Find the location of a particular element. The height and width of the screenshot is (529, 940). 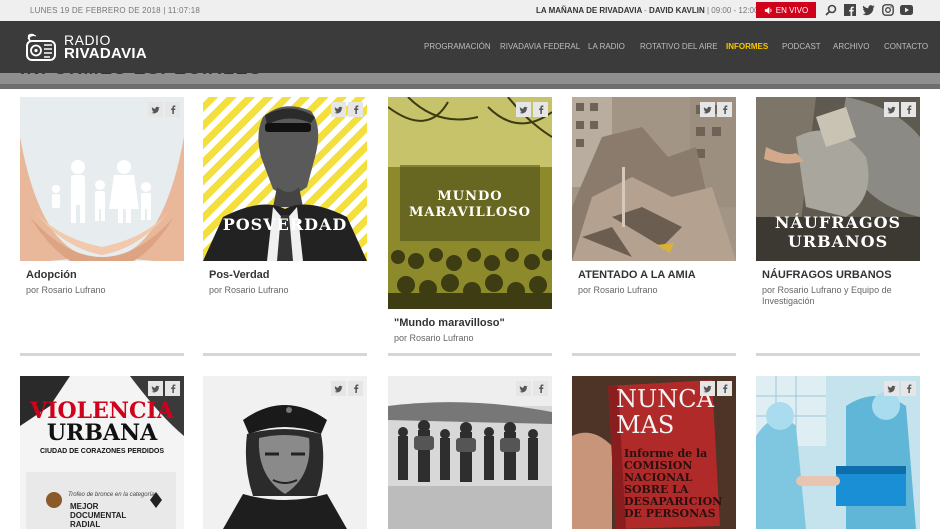

card-overlay-title: MUNDO MARAVILLOSO is located at coordinates (470, 205).